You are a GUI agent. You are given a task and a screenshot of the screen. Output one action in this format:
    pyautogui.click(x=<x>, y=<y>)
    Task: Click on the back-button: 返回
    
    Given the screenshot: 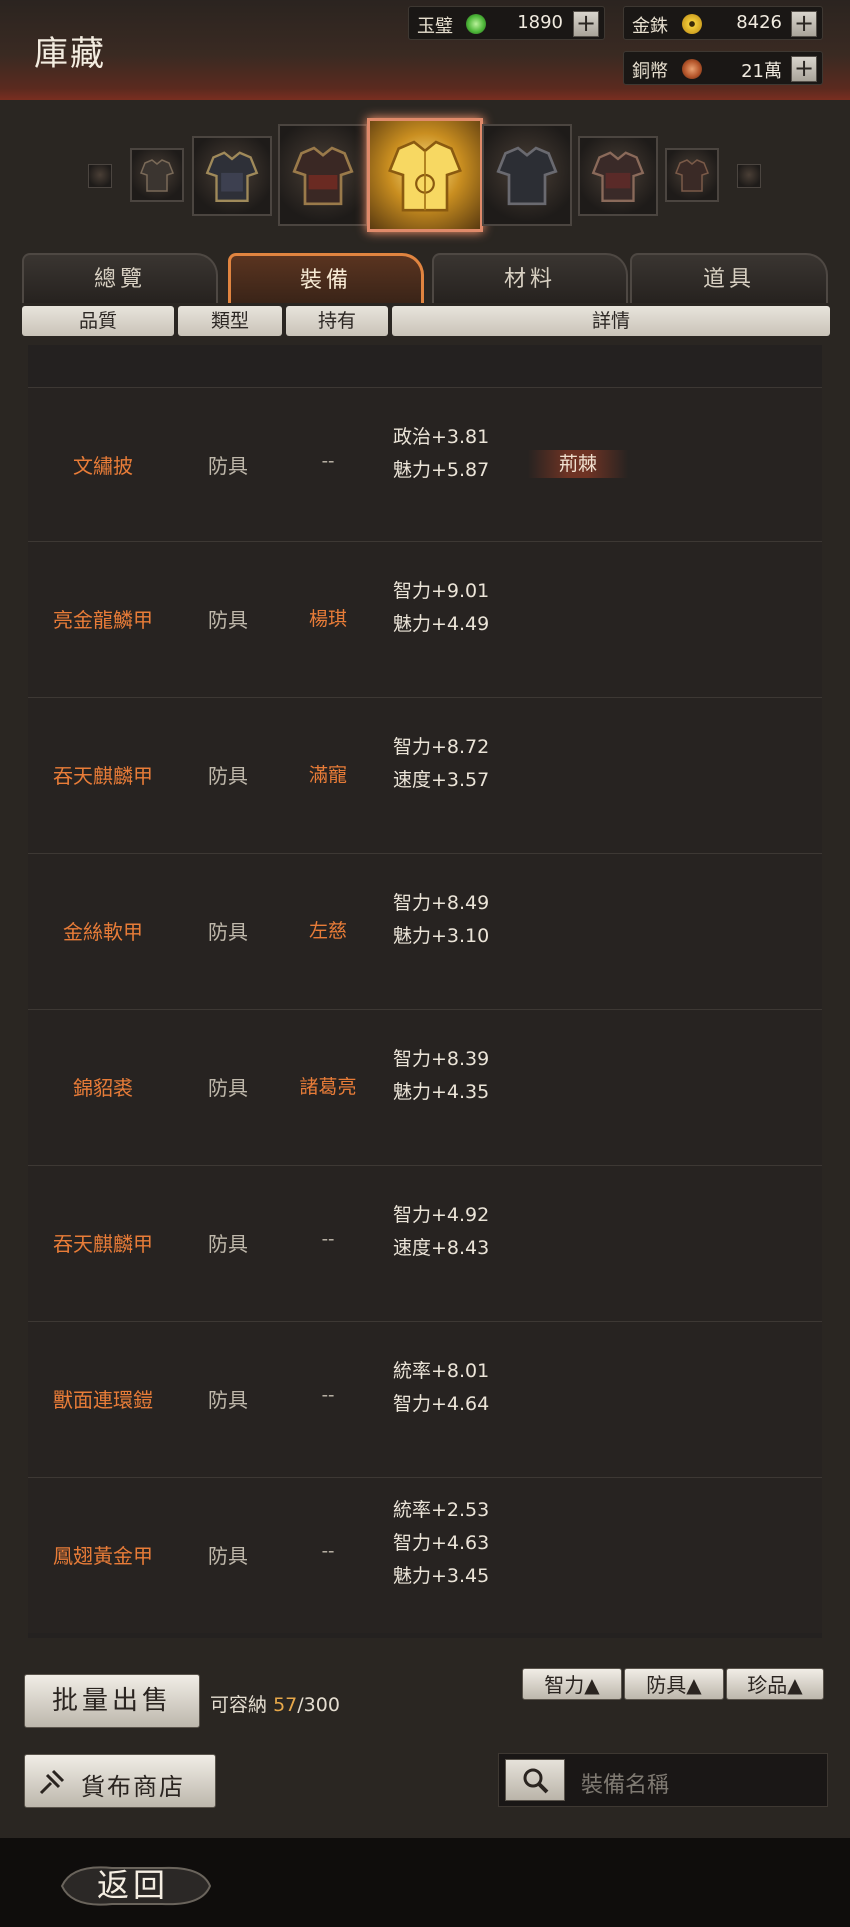 What is the action you would take?
    pyautogui.click(x=133, y=1885)
    